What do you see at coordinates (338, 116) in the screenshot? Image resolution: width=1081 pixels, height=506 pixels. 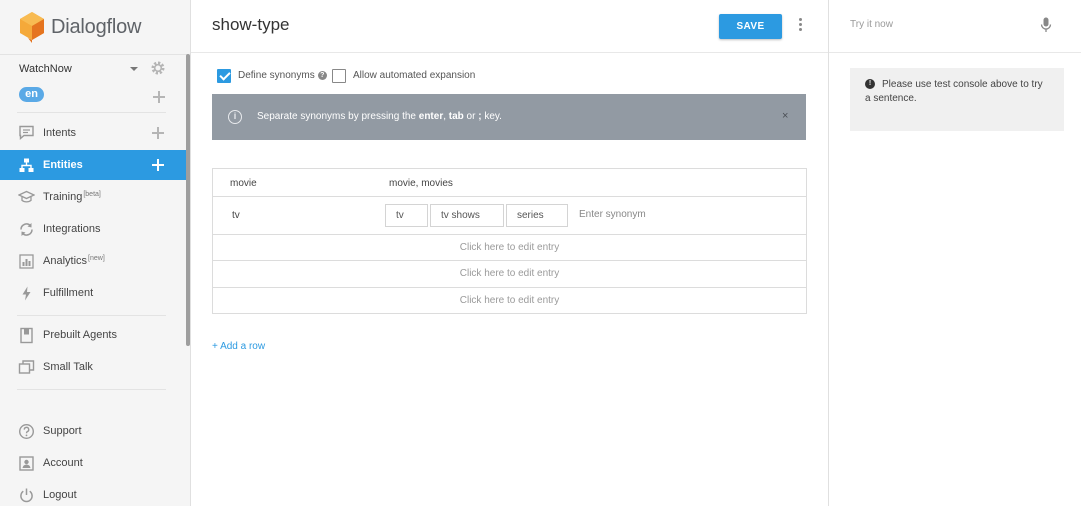 I see `info-prefix: Separate synonyms by pressing the` at bounding box center [338, 116].